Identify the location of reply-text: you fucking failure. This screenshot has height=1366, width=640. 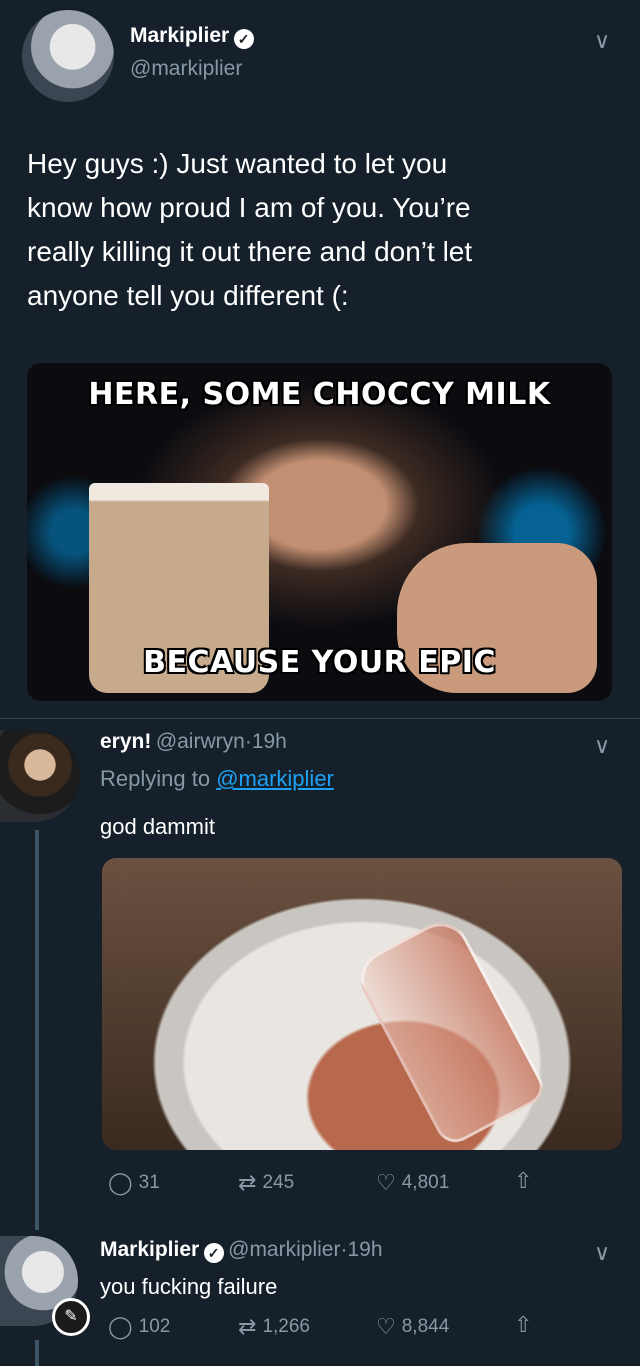
(189, 1286).